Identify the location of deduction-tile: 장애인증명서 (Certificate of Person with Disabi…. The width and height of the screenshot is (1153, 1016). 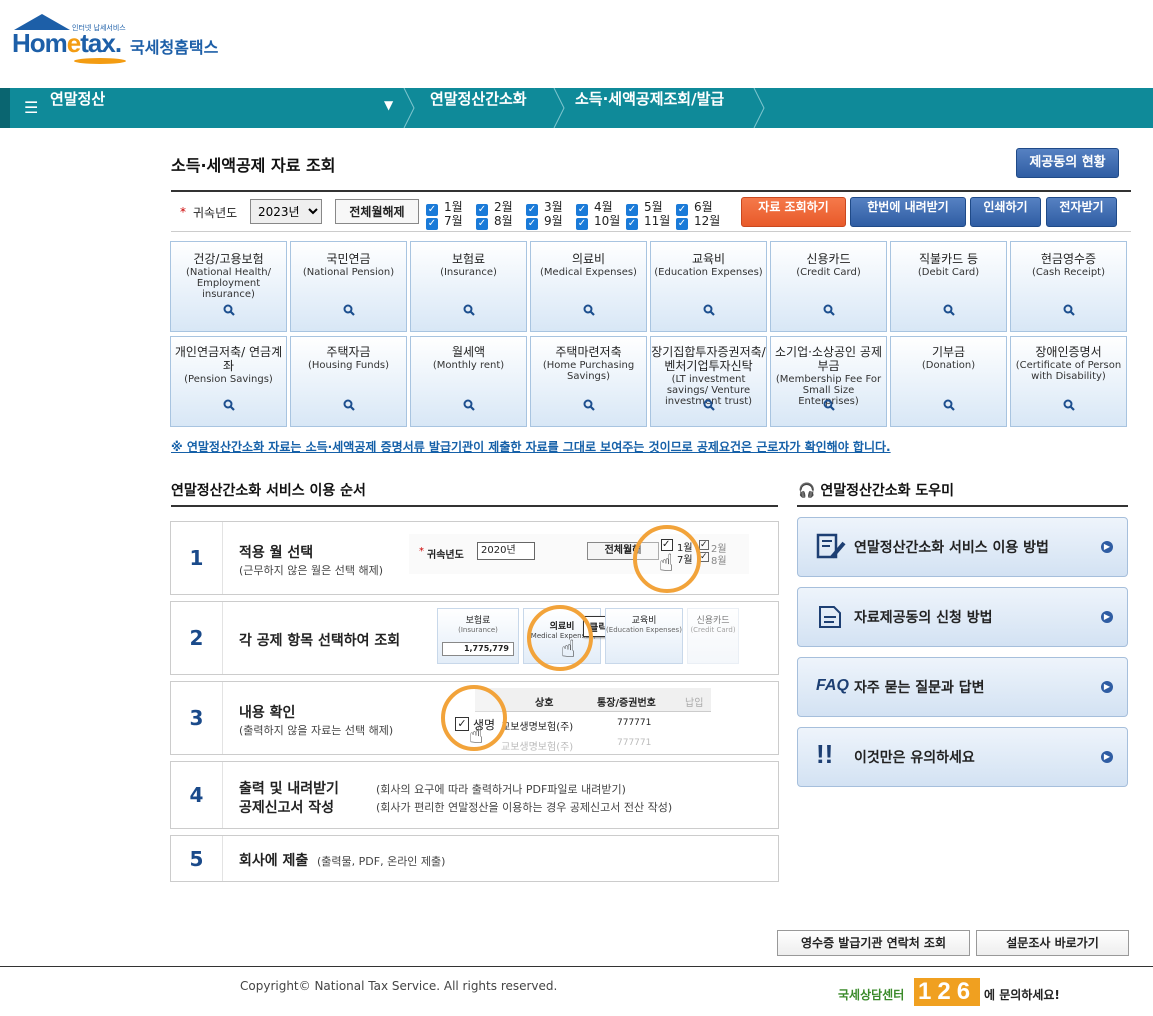
(1068, 381).